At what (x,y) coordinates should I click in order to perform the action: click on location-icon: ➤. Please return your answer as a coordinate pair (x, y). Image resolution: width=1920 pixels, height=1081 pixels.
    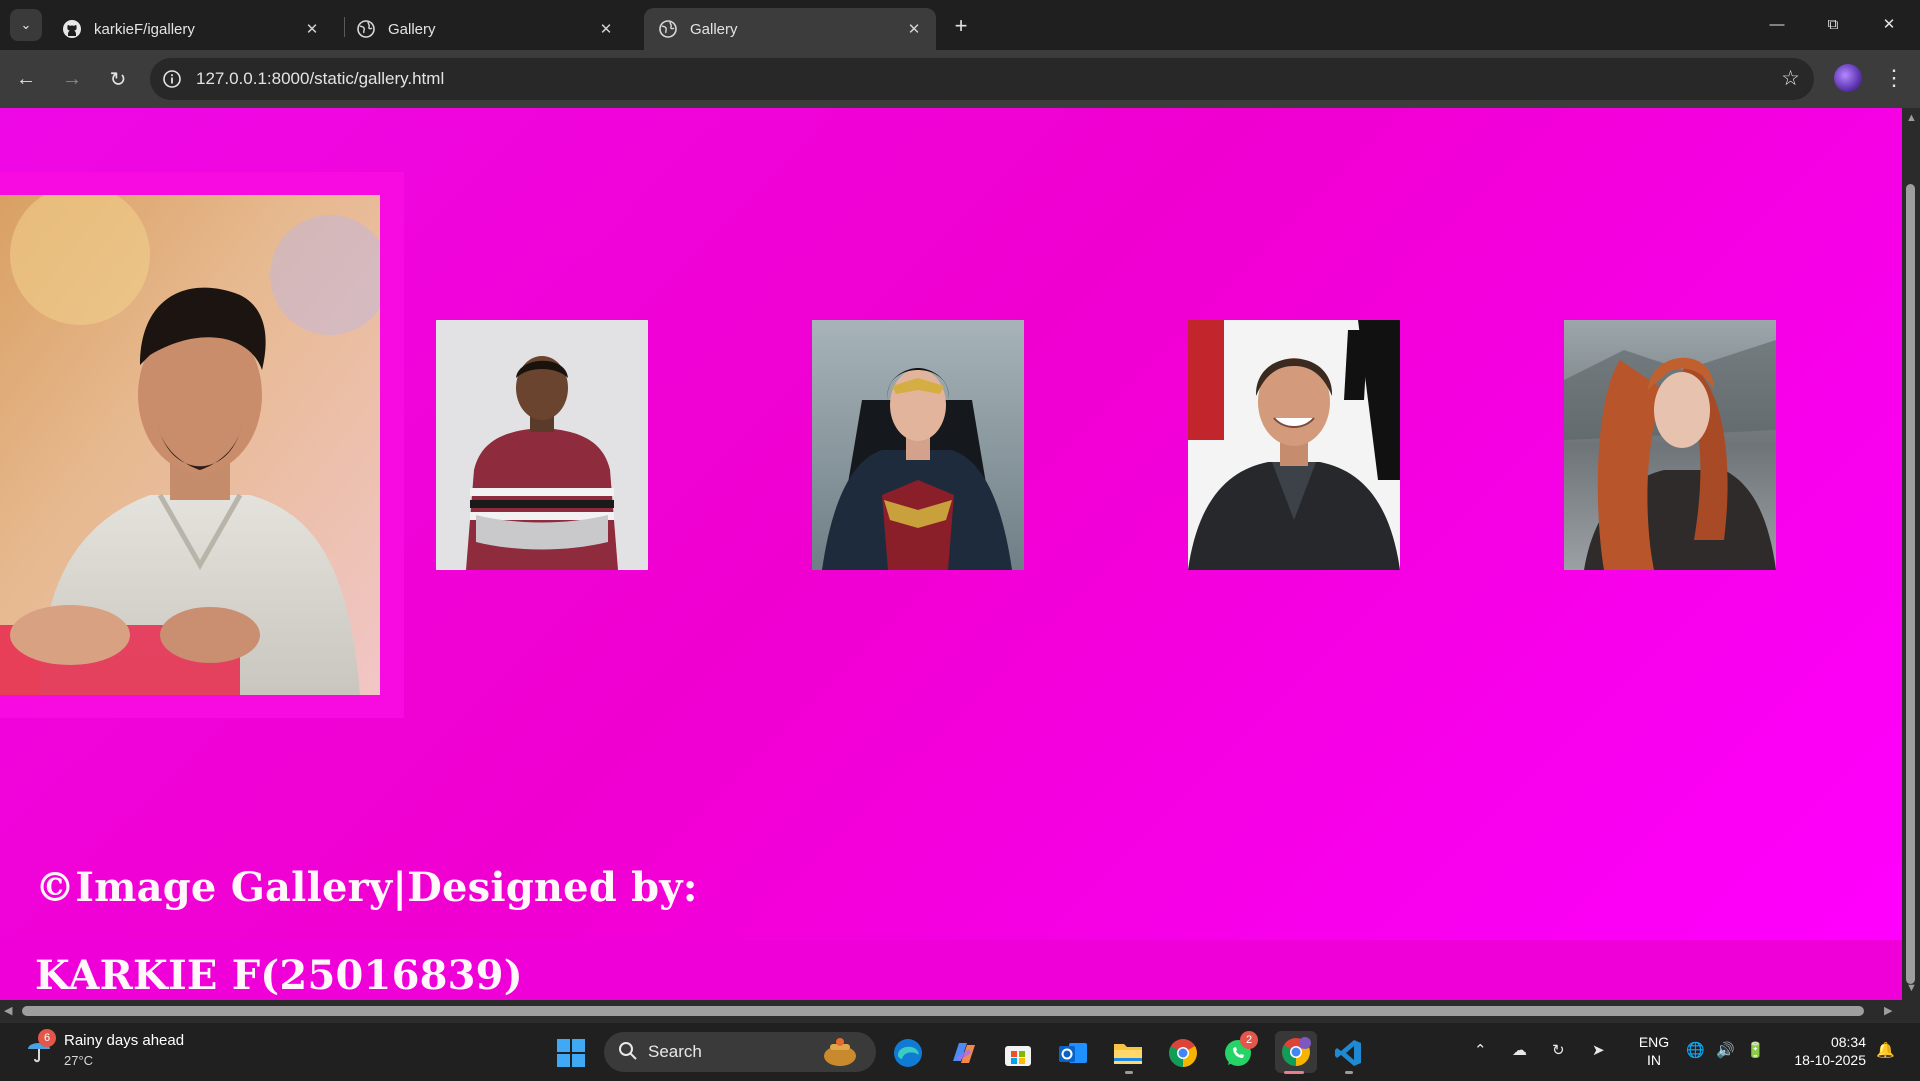
    Looking at the image, I should click on (1598, 1050).